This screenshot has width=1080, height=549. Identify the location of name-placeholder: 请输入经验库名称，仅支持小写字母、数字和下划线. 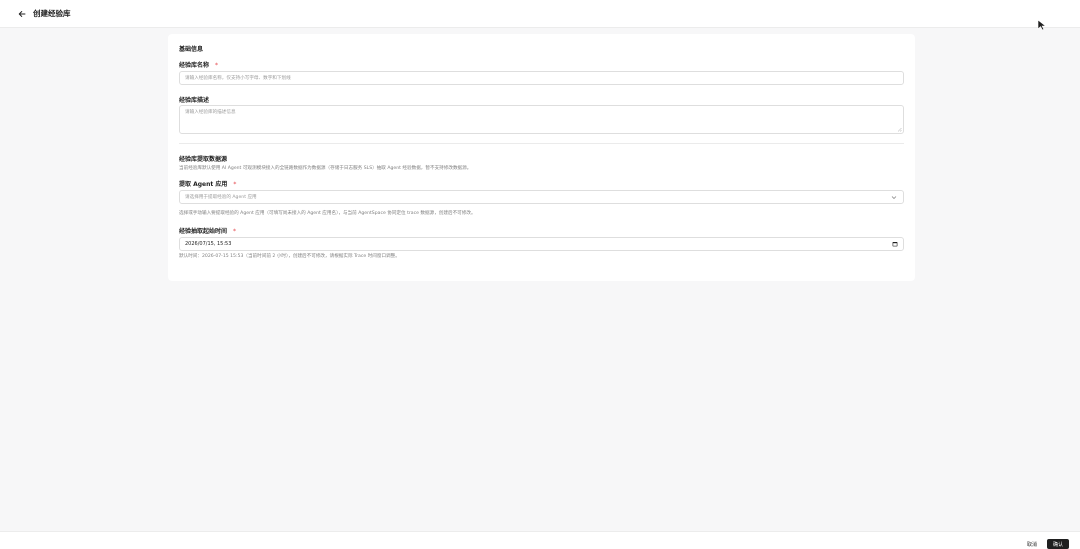
(238, 78).